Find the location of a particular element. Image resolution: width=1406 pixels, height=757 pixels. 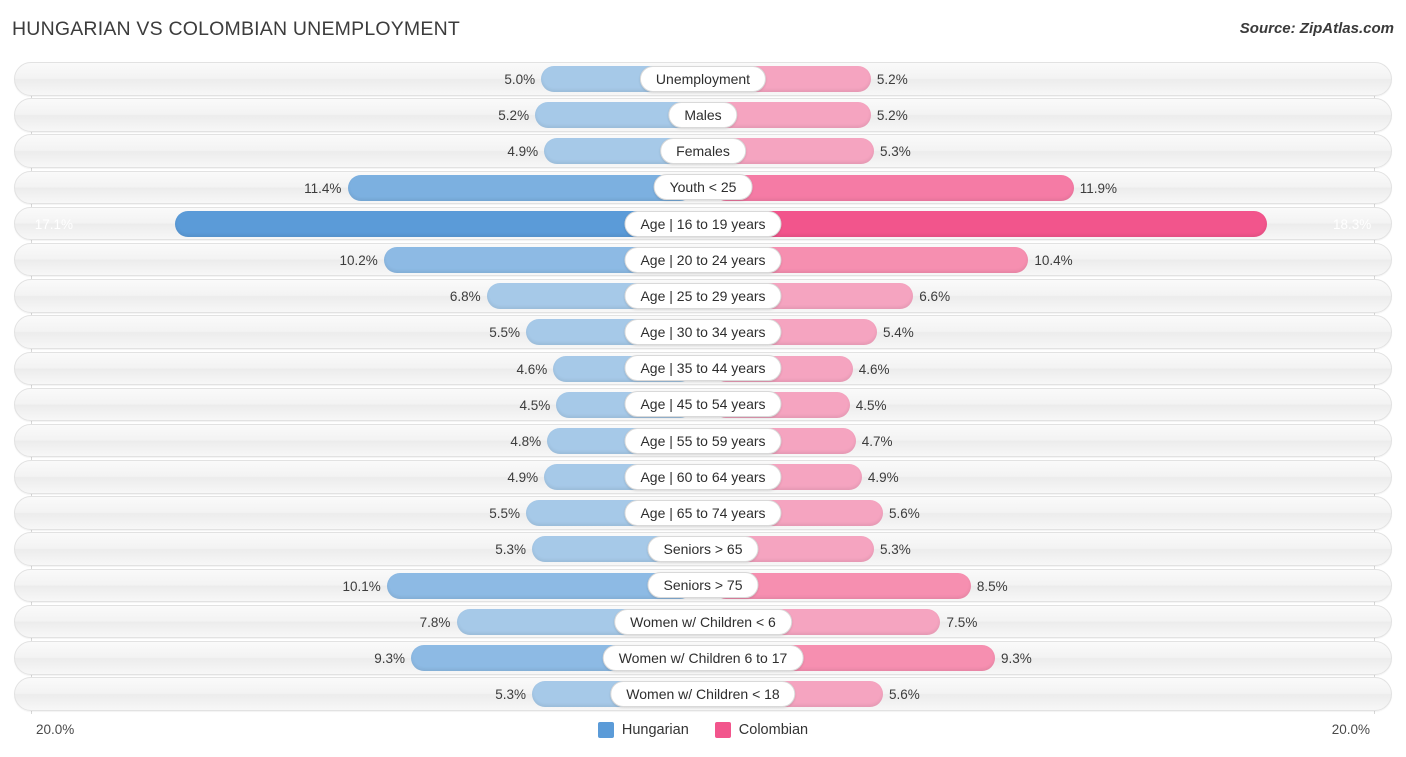

row-left-half: 4.8% is located at coordinates (359, 441).